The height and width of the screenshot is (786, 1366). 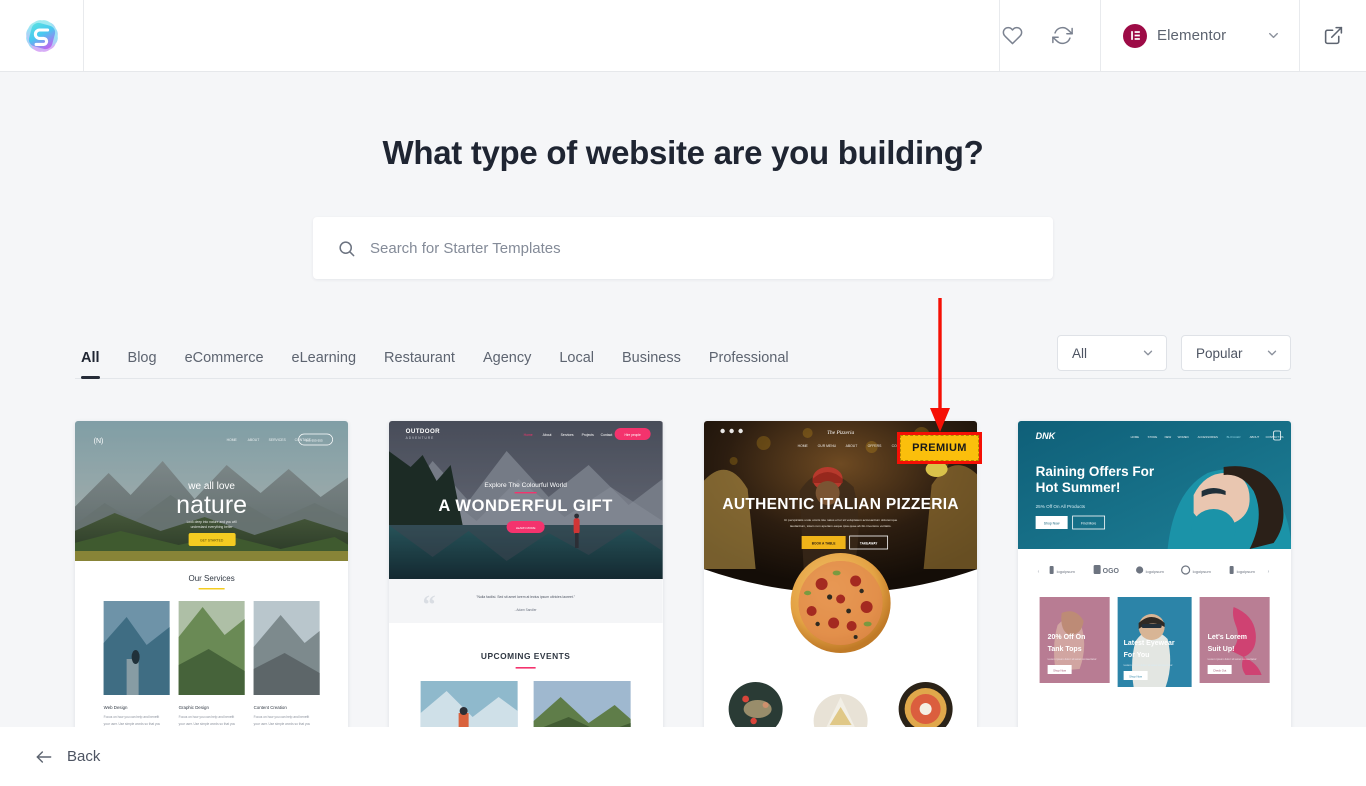 What do you see at coordinates (212, 541) in the screenshot?
I see `svg-text: GET STARTED` at bounding box center [212, 541].